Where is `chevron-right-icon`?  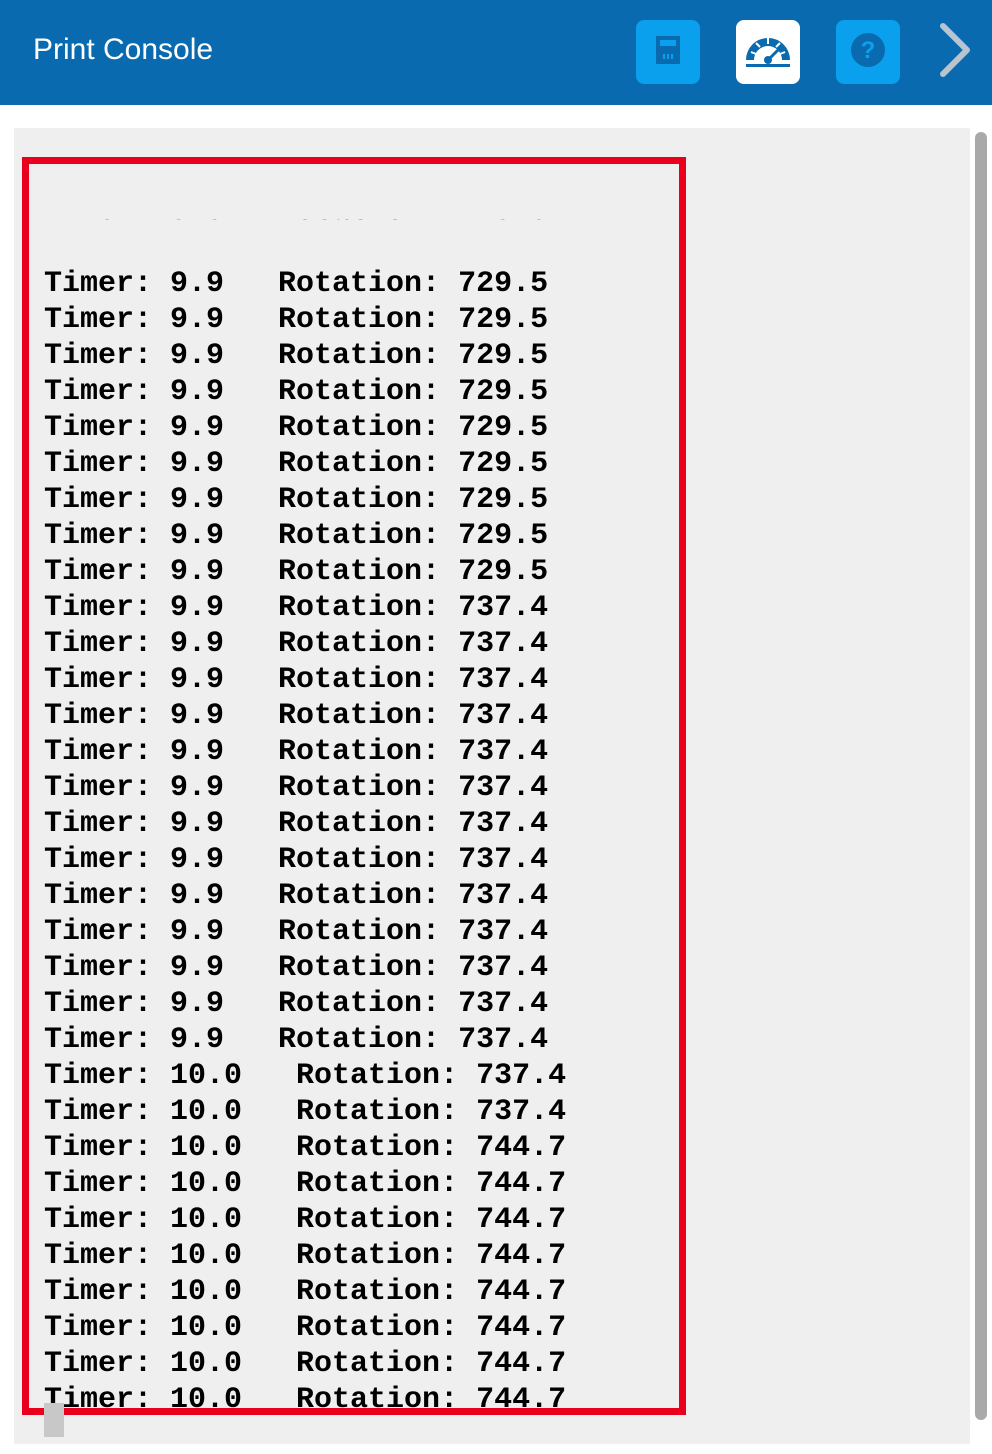
chevron-right-icon is located at coordinates (955, 52).